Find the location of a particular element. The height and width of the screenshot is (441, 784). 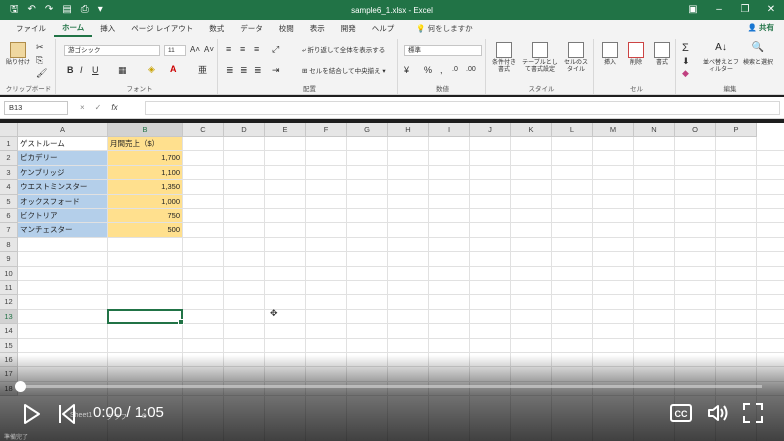

maximize-icon: ❐ is located at coordinates (745, 10).